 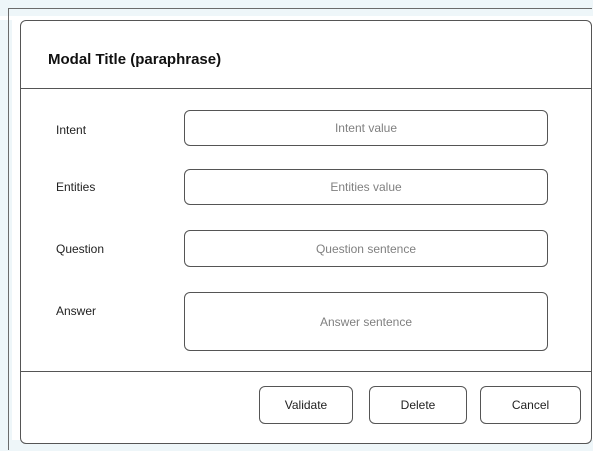 I want to click on intent-placeholder: Intent value, so click(x=366, y=128).